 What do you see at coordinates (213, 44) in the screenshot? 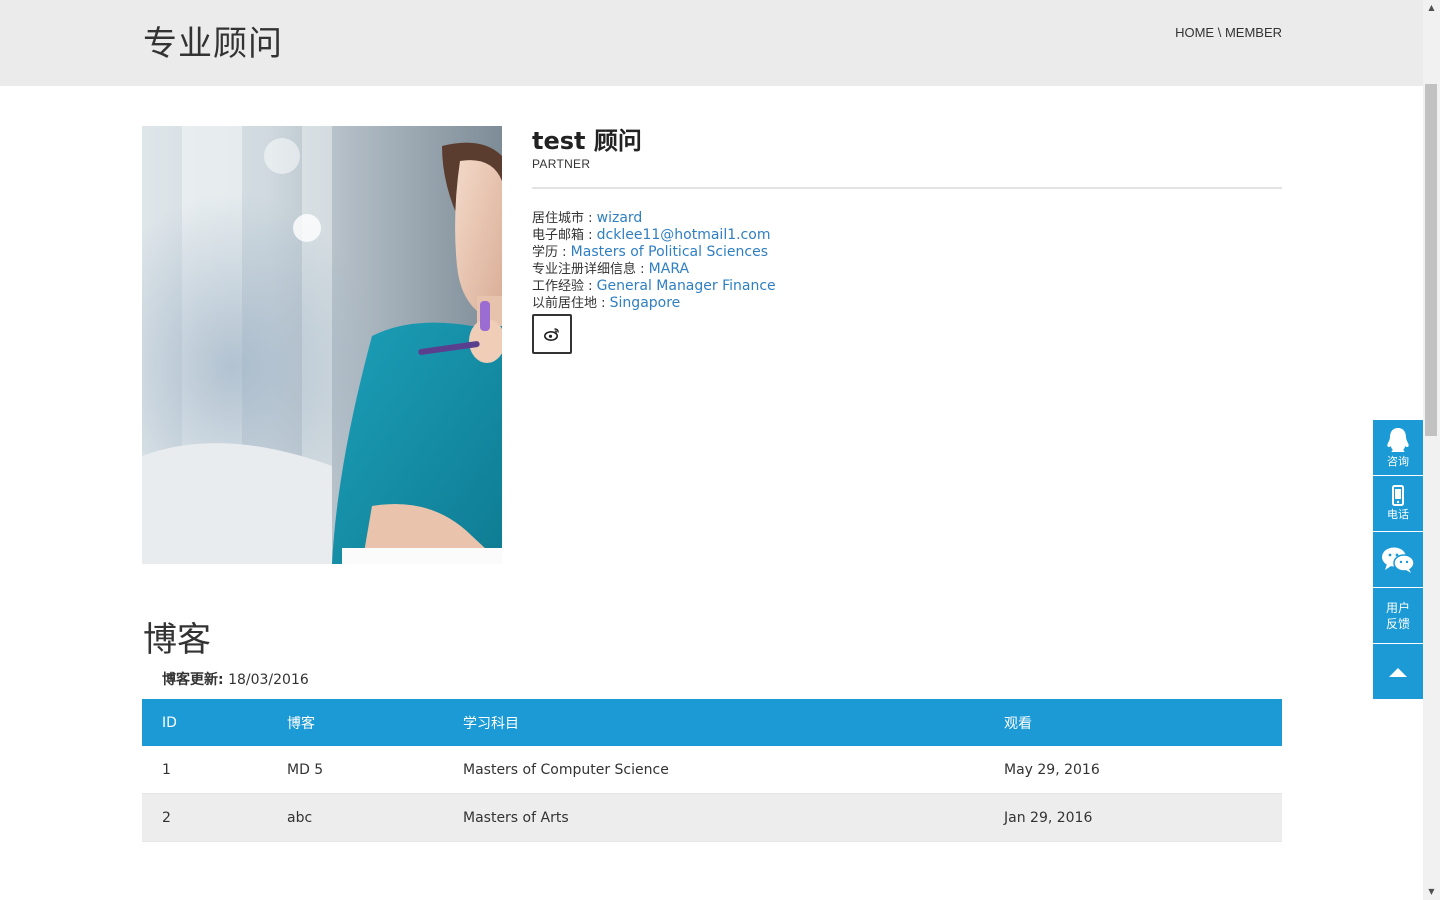
I see `page-title: 专业顾问` at bounding box center [213, 44].